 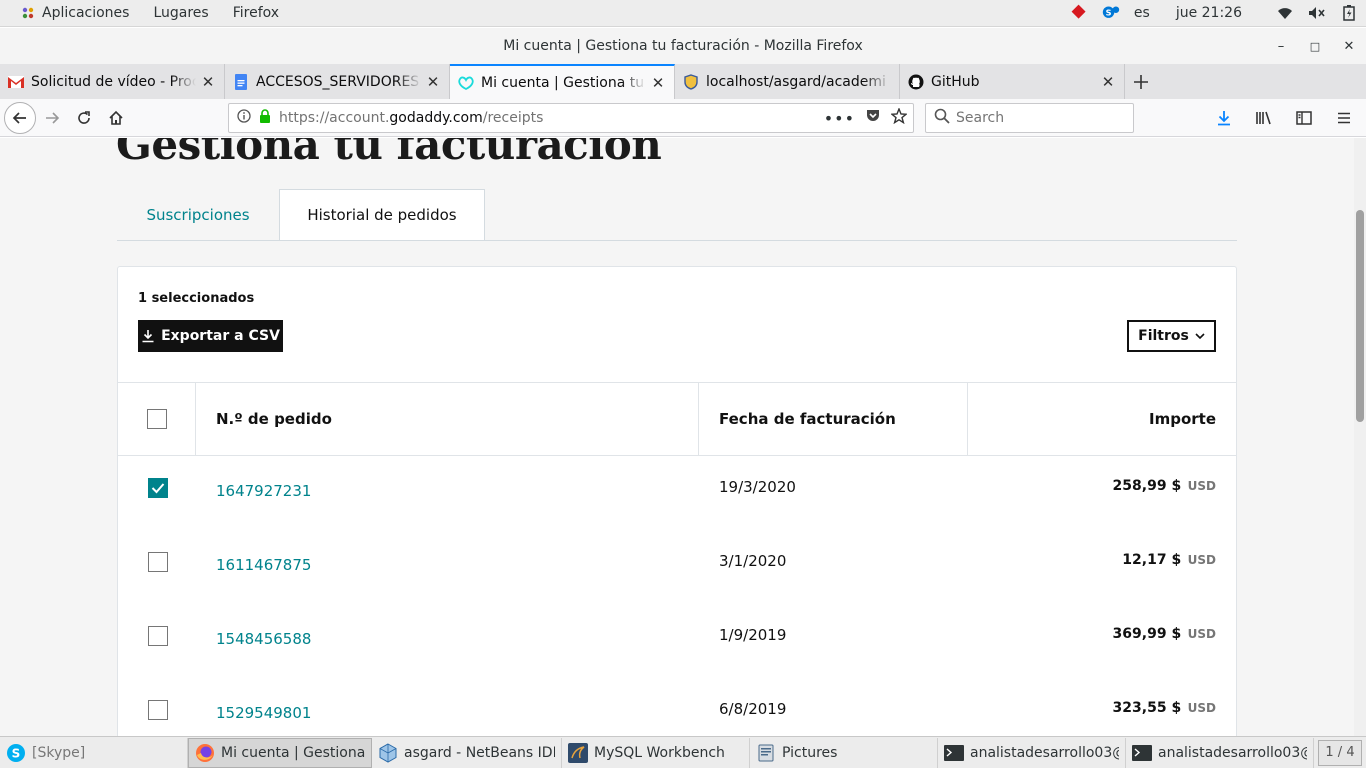 What do you see at coordinates (265, 118) in the screenshot?
I see `lock-icon` at bounding box center [265, 118].